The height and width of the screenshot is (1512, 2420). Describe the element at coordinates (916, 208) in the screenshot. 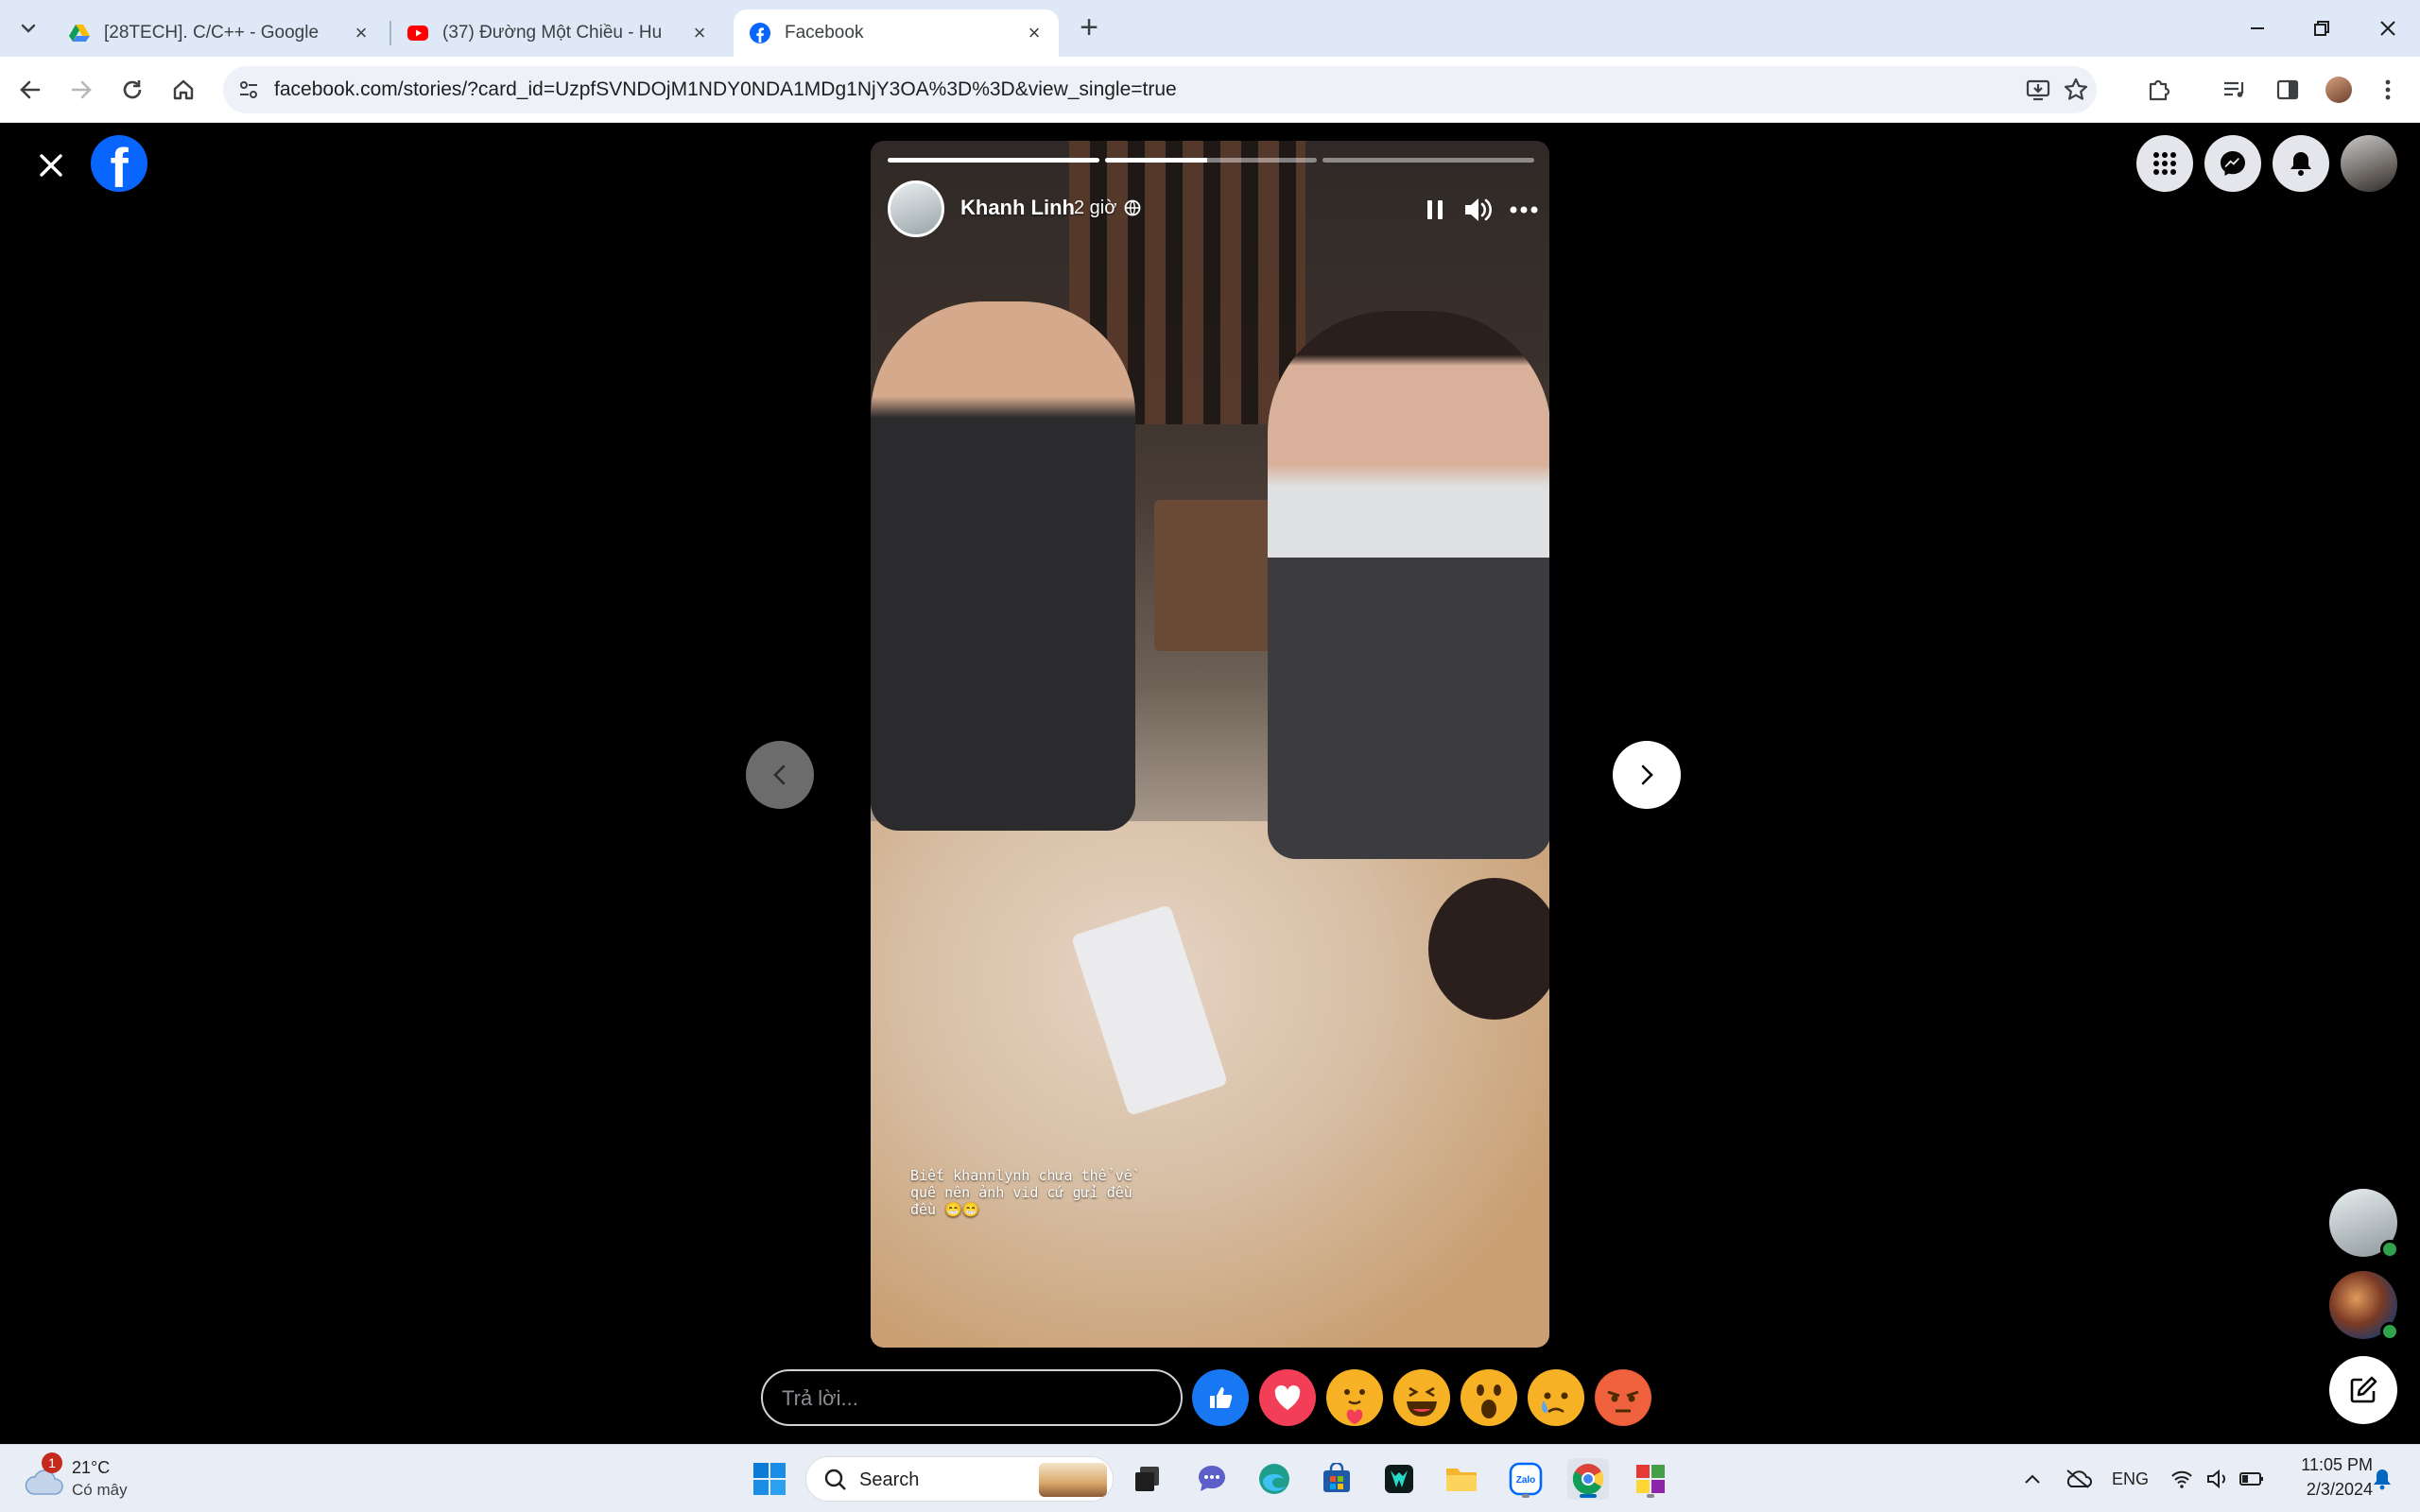

I see `story-author-avatar` at that location.